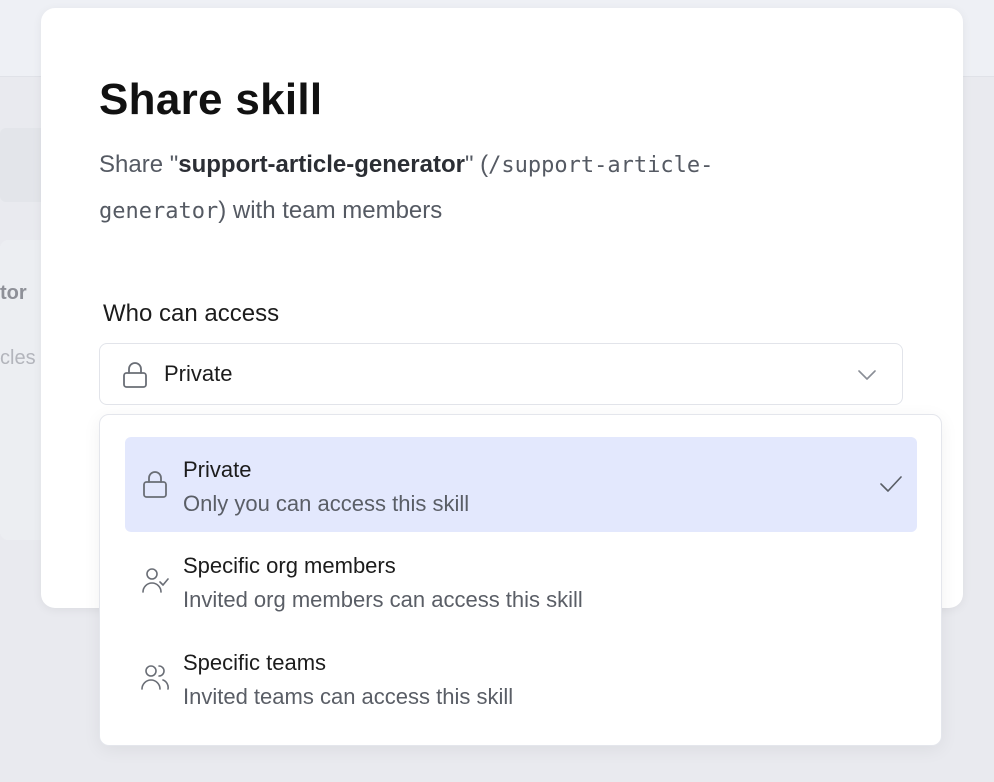  What do you see at coordinates (289, 565) in the screenshot?
I see `option-title: Specific org members` at bounding box center [289, 565].